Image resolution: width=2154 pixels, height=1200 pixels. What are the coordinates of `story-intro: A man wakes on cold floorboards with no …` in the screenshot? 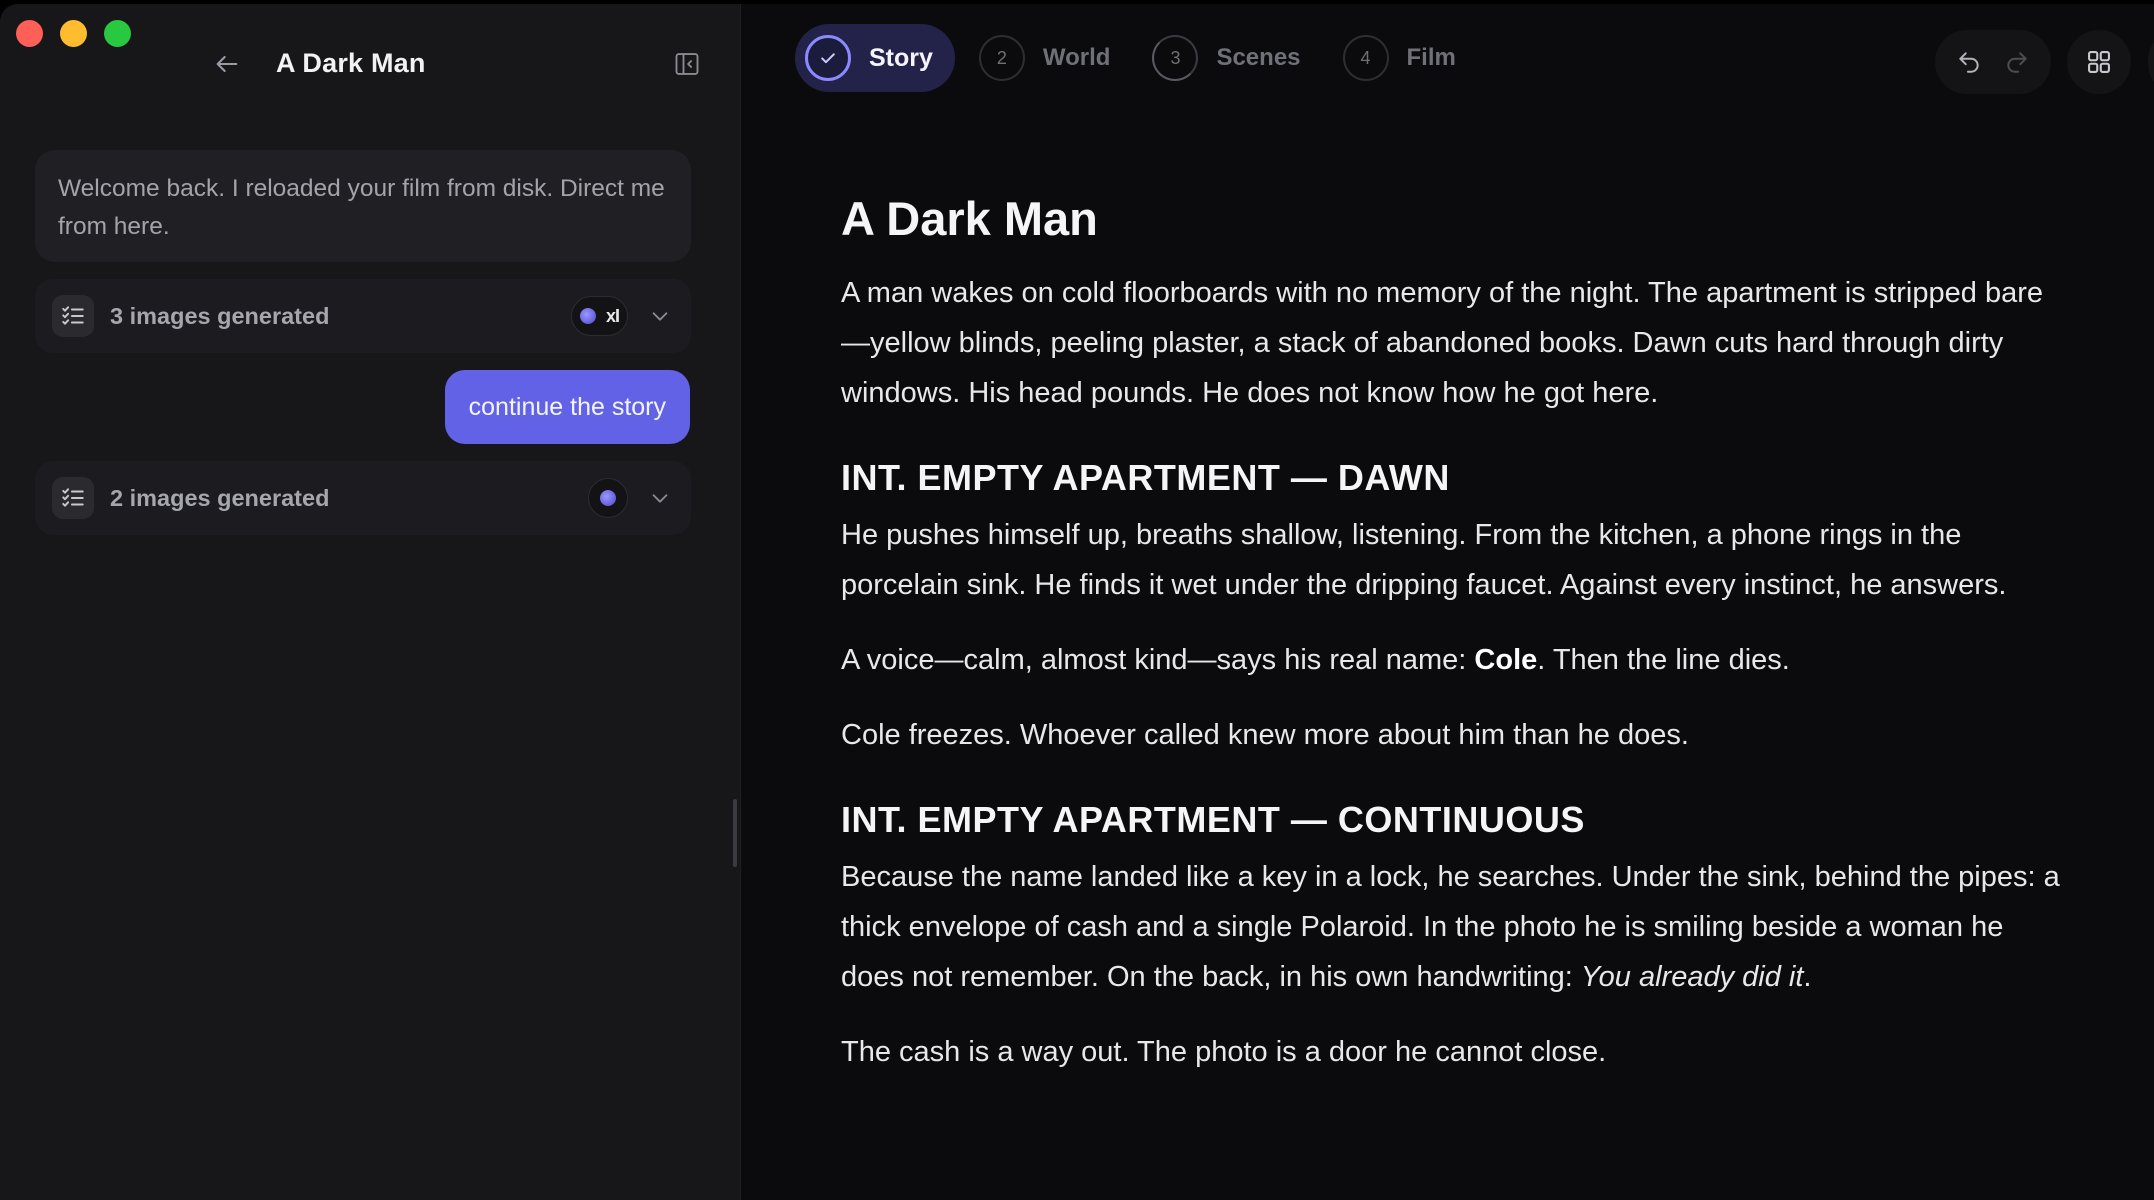 It's located at (1442, 343).